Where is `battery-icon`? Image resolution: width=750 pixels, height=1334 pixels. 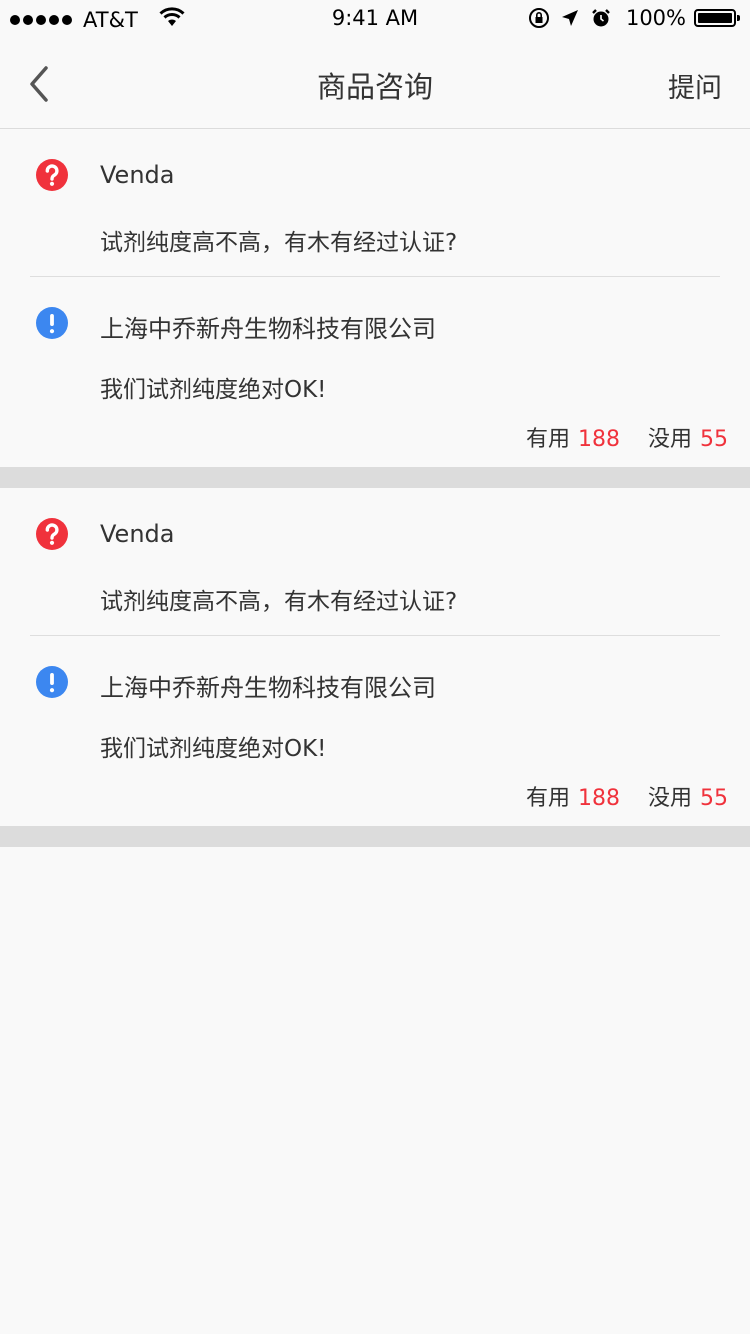 battery-icon is located at coordinates (717, 18).